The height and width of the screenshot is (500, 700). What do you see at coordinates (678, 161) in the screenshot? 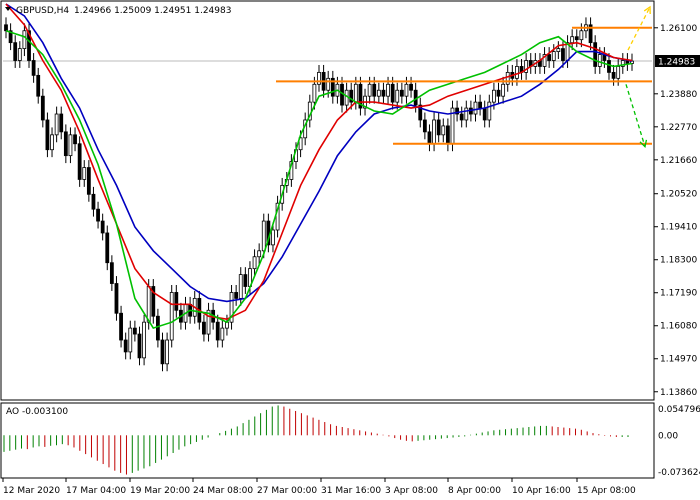
I see `price-tick-label: 1.21660` at bounding box center [678, 161].